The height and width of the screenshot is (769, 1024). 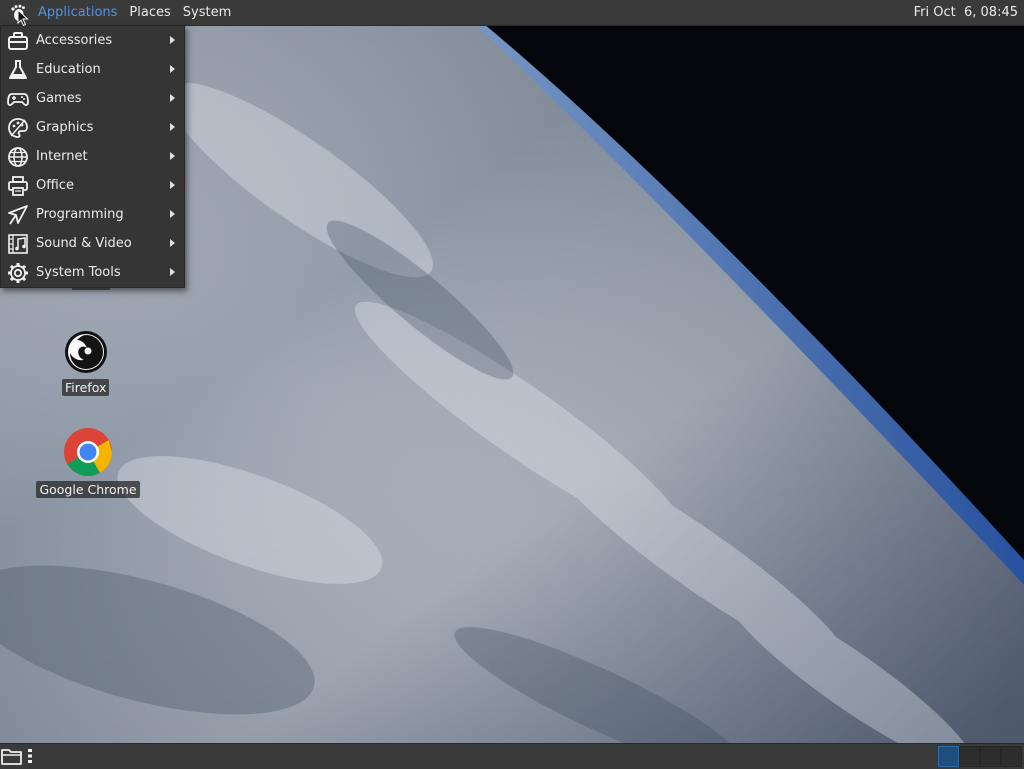 What do you see at coordinates (966, 12) in the screenshot?
I see `panel-clock: Fri Oct 6, 08:45` at bounding box center [966, 12].